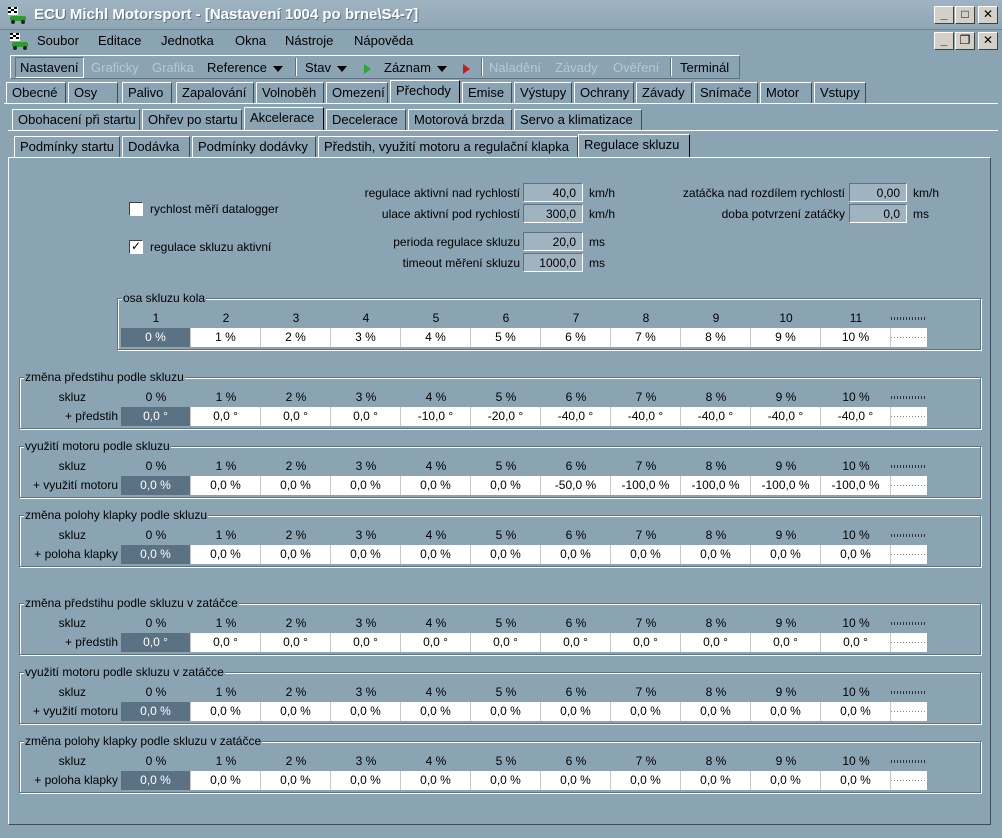 This screenshot has width=1002, height=838. What do you see at coordinates (515, 67) in the screenshot?
I see `naladeni-button: Naladění` at bounding box center [515, 67].